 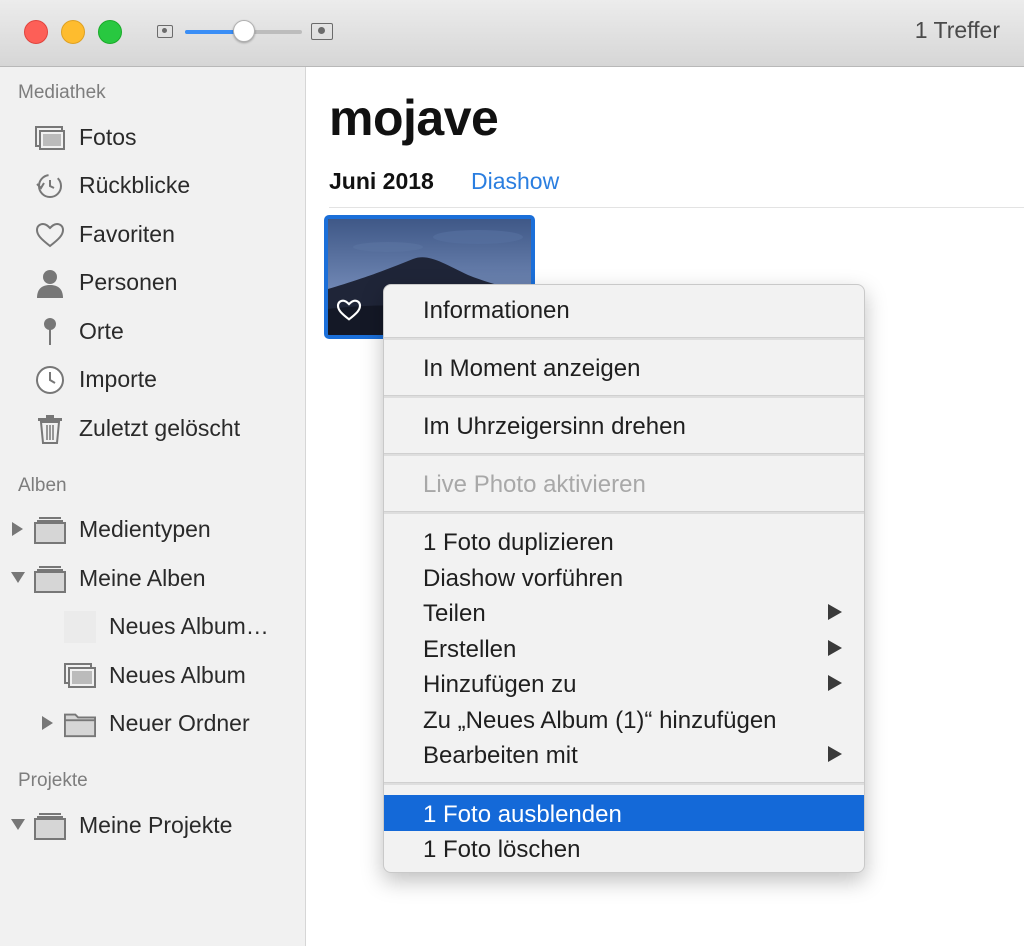 I want to click on zoom-window-button, so click(x=110, y=32).